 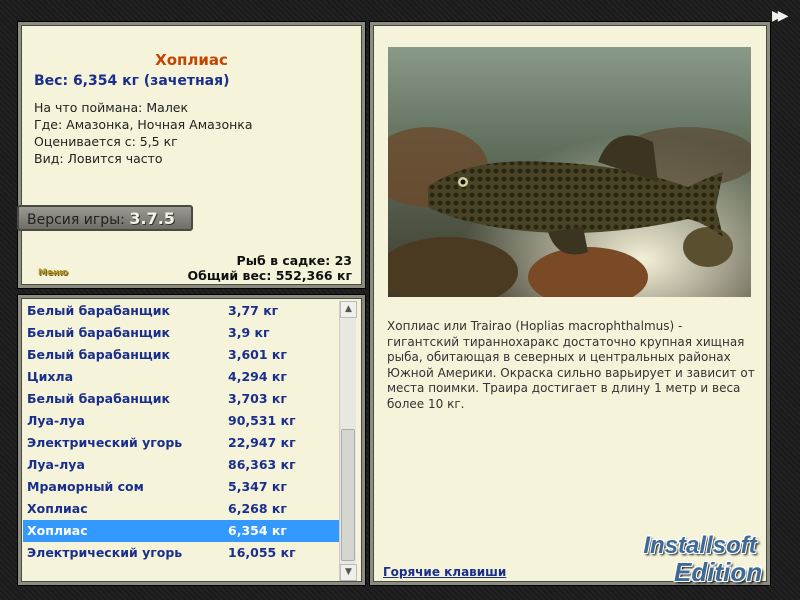 What do you see at coordinates (182, 487) in the screenshot?
I see `list-item: Мраморный сом 5,347 кг` at bounding box center [182, 487].